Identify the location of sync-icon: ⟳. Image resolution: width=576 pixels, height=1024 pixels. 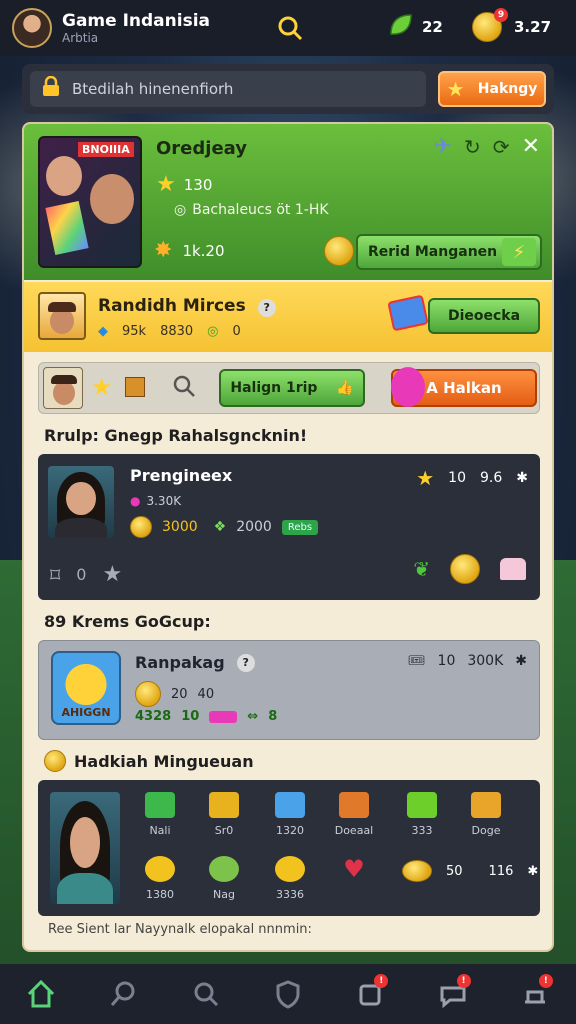
(501, 147).